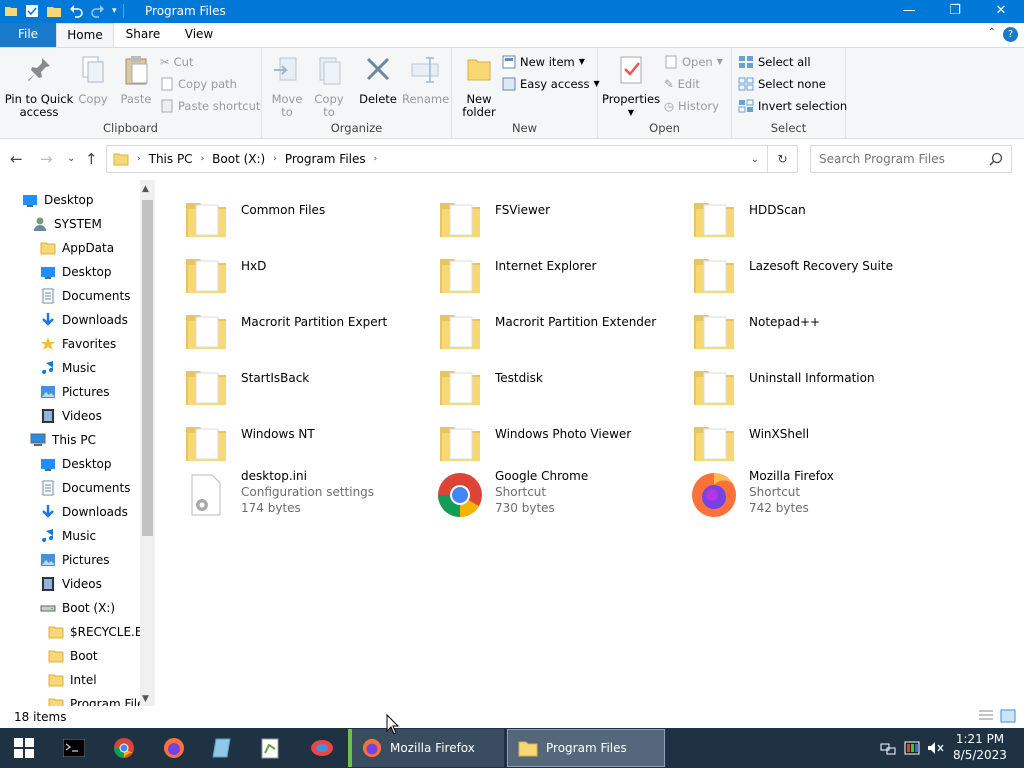  I want to click on recent-locations-chevron-icon: ⌄, so click(71, 158).